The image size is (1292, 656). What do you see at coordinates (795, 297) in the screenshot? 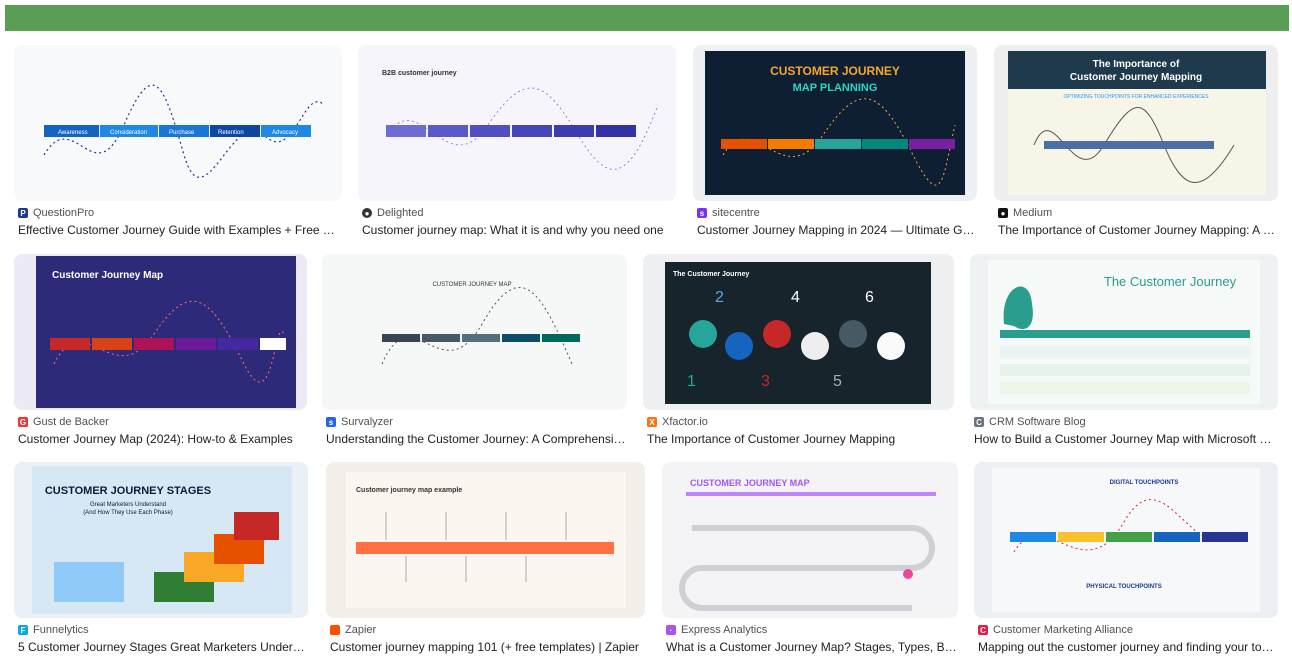
I see `thumb-text: 4` at bounding box center [795, 297].